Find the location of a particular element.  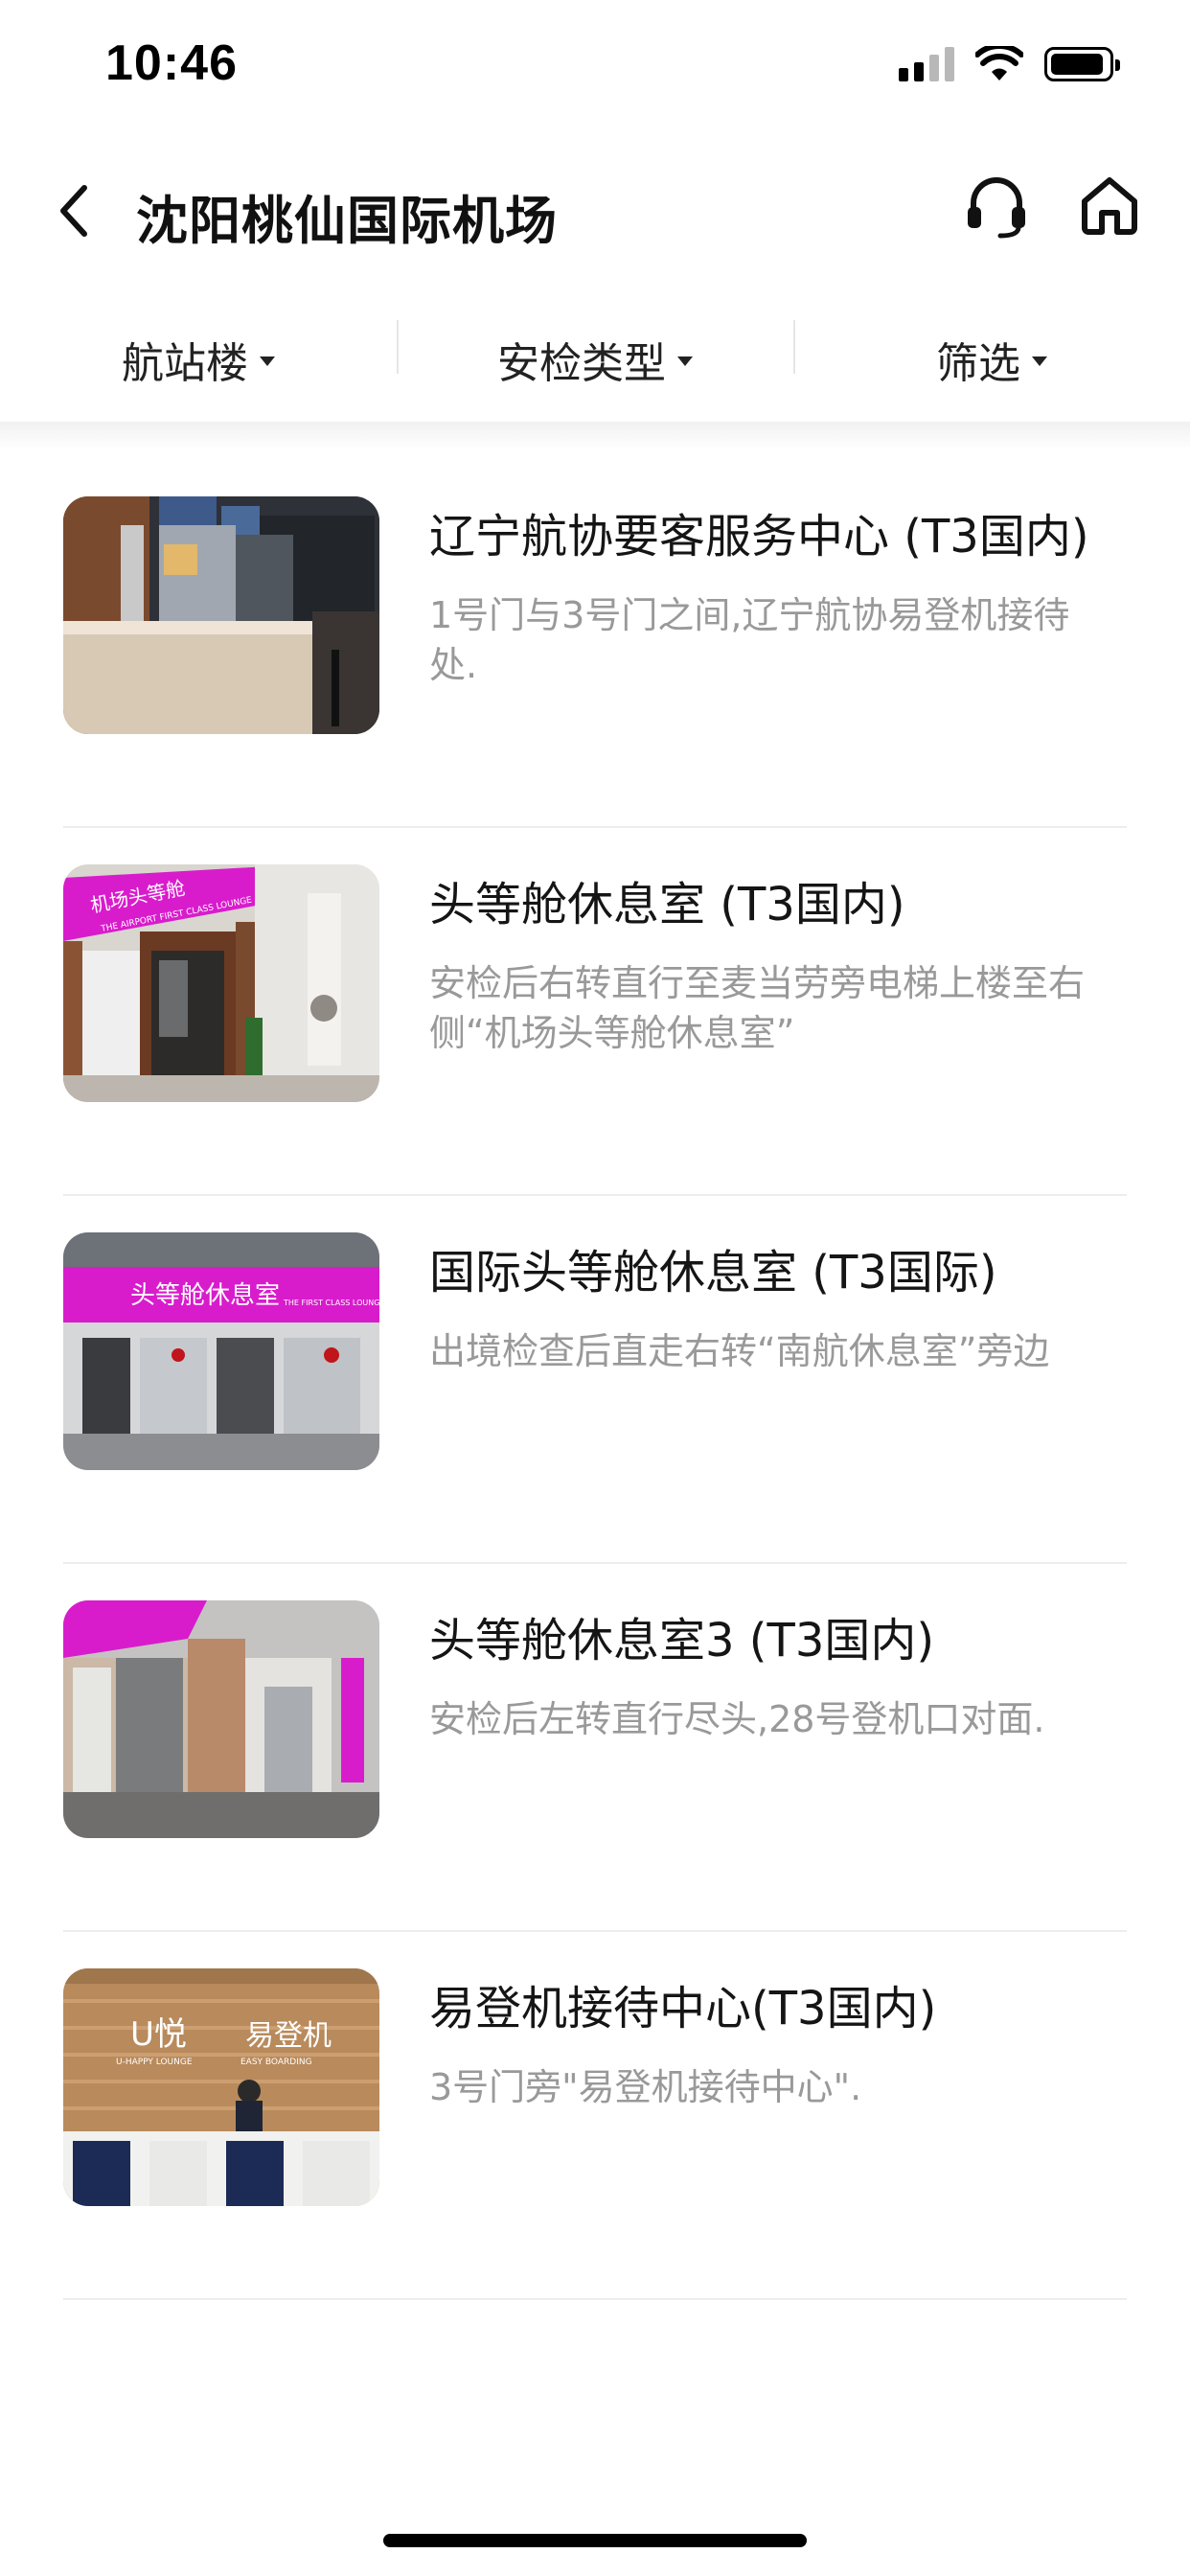

filter-terminal: 航站楼 is located at coordinates (199, 359).